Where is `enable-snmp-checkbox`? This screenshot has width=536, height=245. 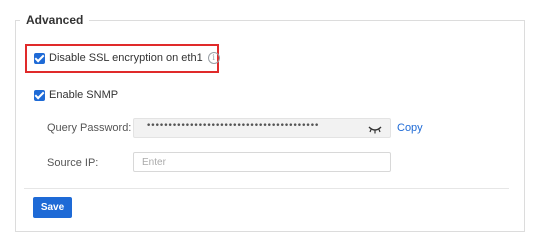
enable-snmp-checkbox is located at coordinates (39, 95).